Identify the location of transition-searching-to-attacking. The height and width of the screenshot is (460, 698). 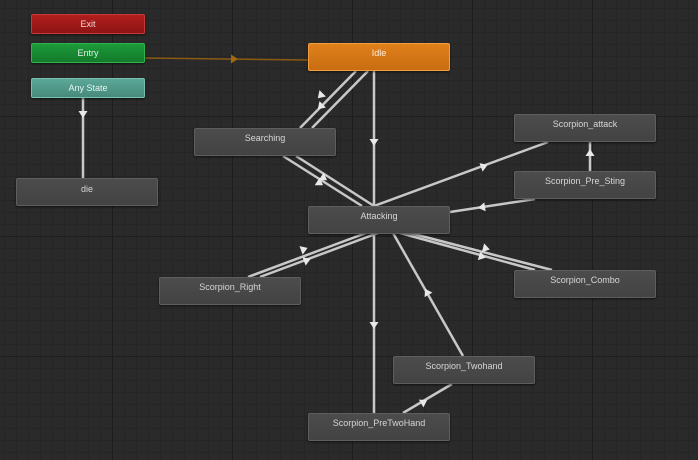
(322, 181).